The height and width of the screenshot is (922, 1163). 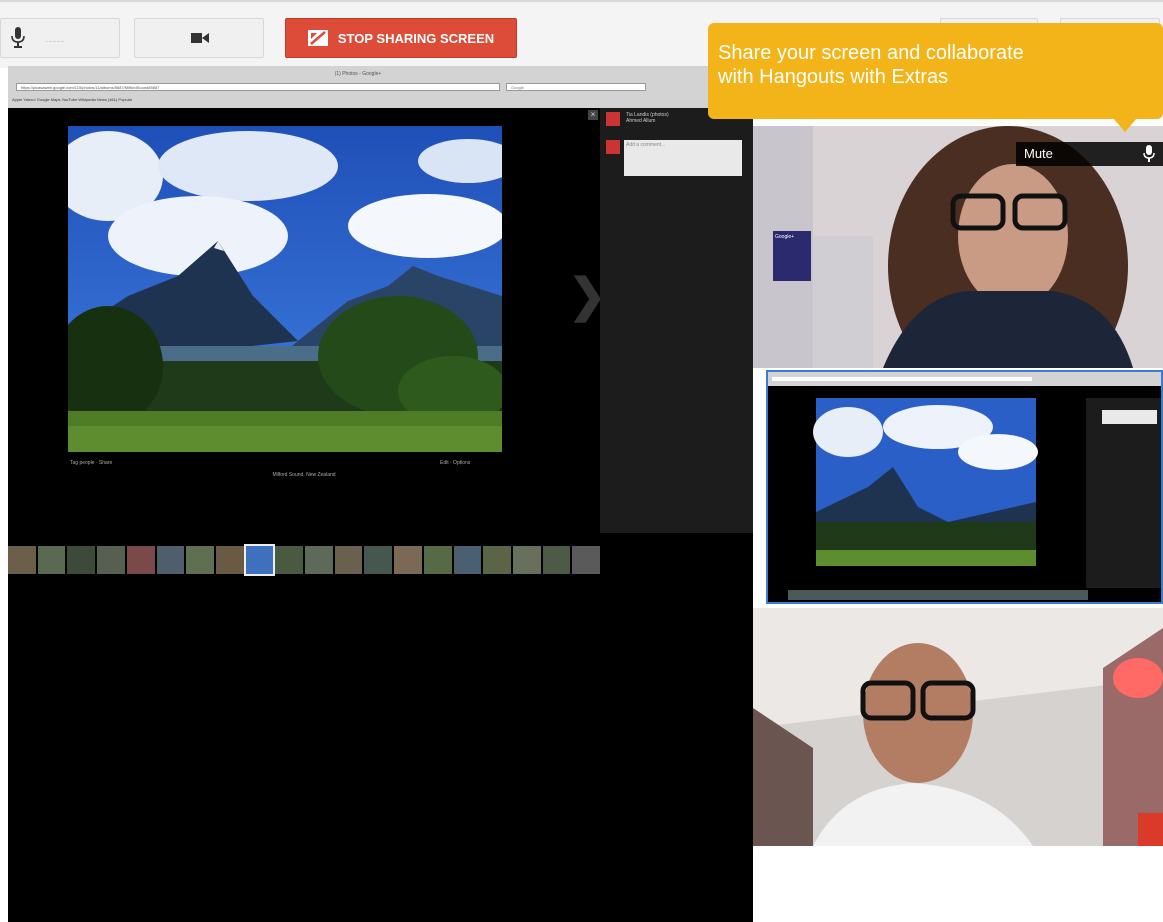 I want to click on video-camera-icon, so click(x=200, y=38).